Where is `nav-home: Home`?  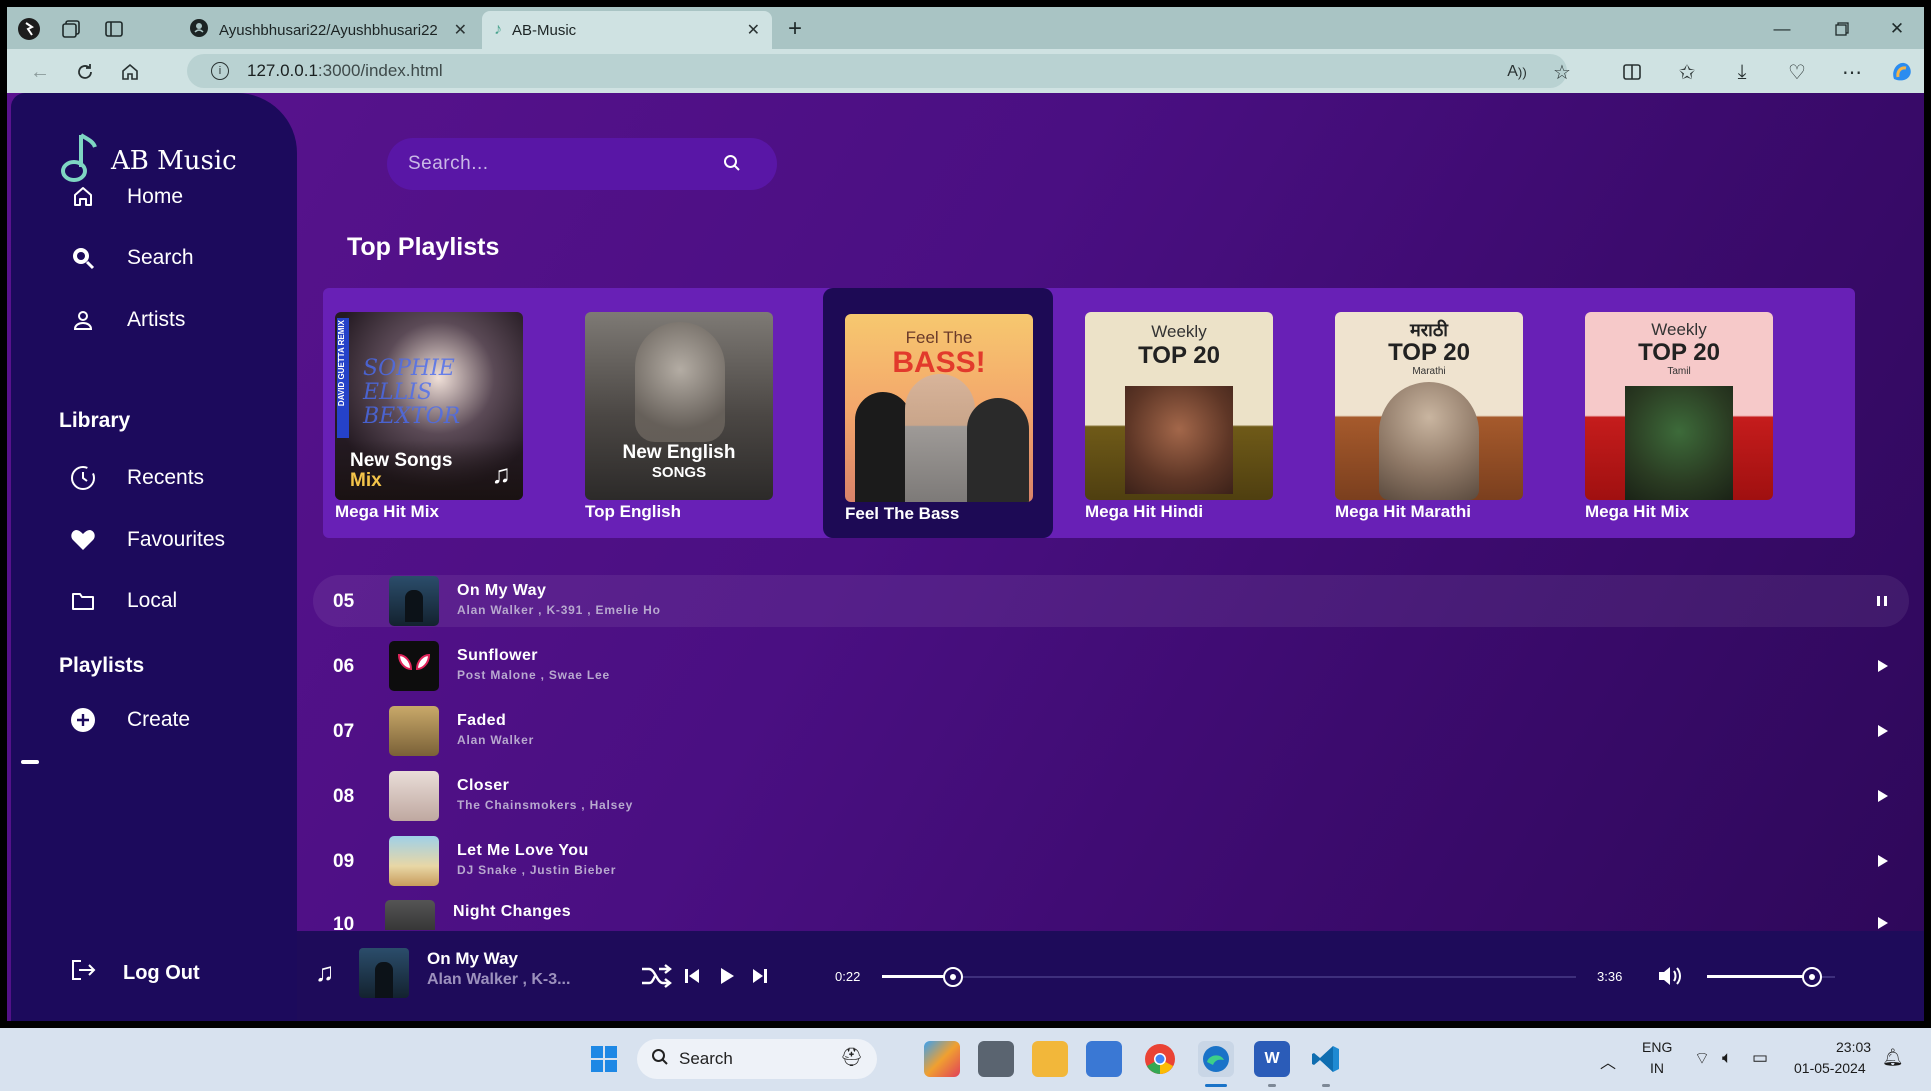
nav-home: Home is located at coordinates (126, 197).